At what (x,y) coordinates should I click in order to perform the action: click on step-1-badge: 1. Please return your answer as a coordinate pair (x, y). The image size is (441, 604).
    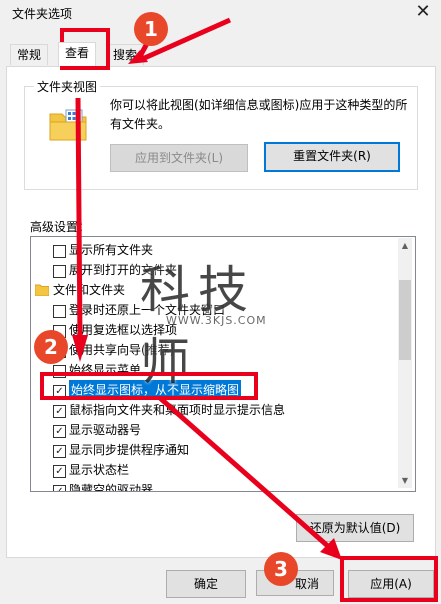
    Looking at the image, I should click on (151, 29).